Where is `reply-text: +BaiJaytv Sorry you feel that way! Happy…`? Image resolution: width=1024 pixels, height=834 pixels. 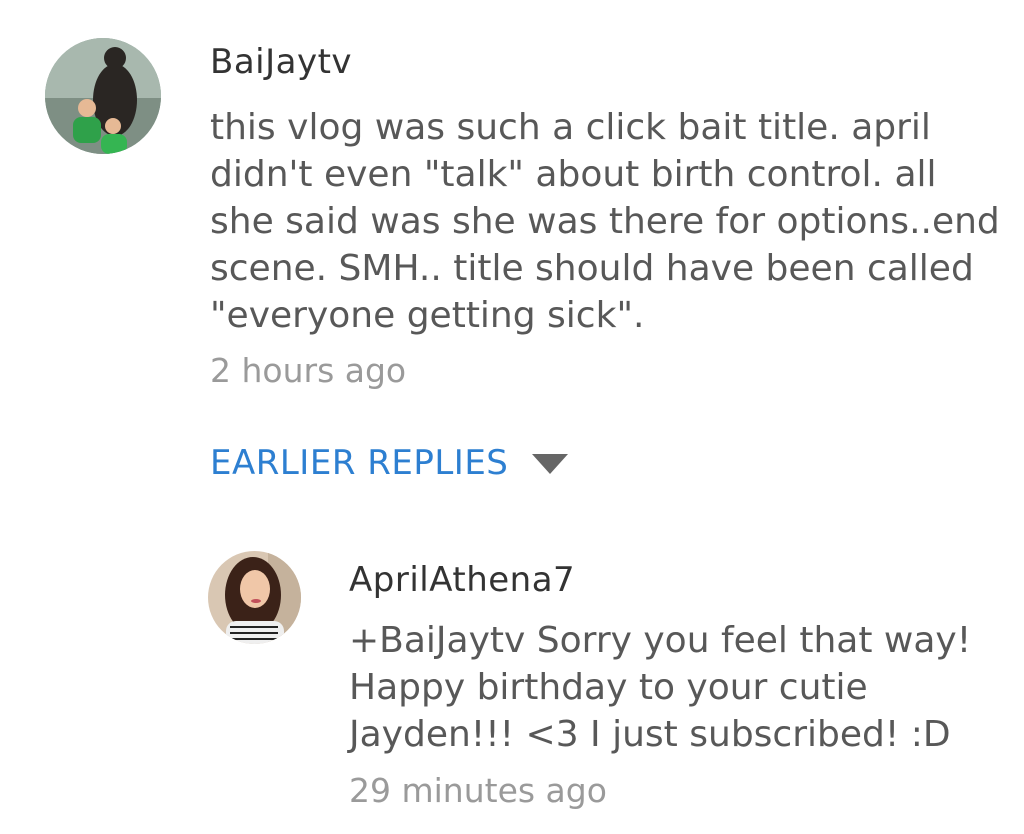 reply-text: +BaiJaytv Sorry you feel that way! Happy… is located at coordinates (660, 687).